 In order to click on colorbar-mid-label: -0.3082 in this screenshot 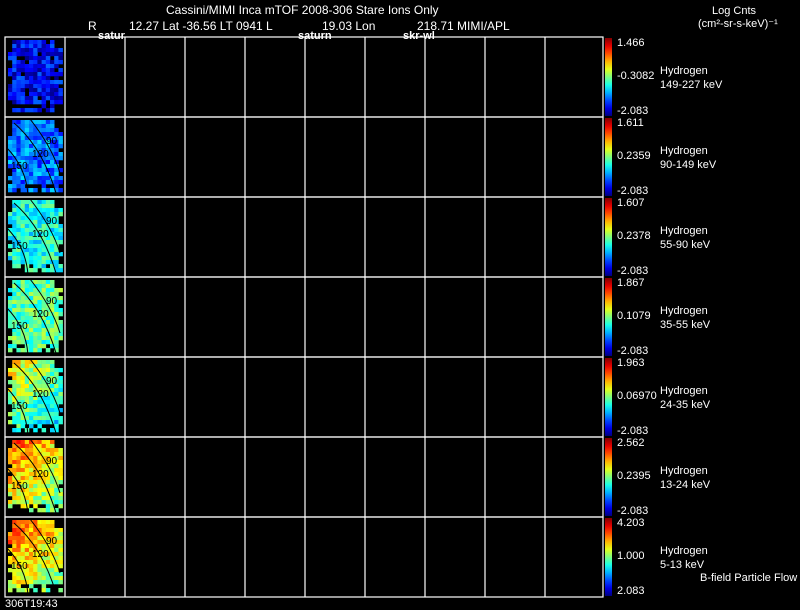, I will do `click(636, 76)`.